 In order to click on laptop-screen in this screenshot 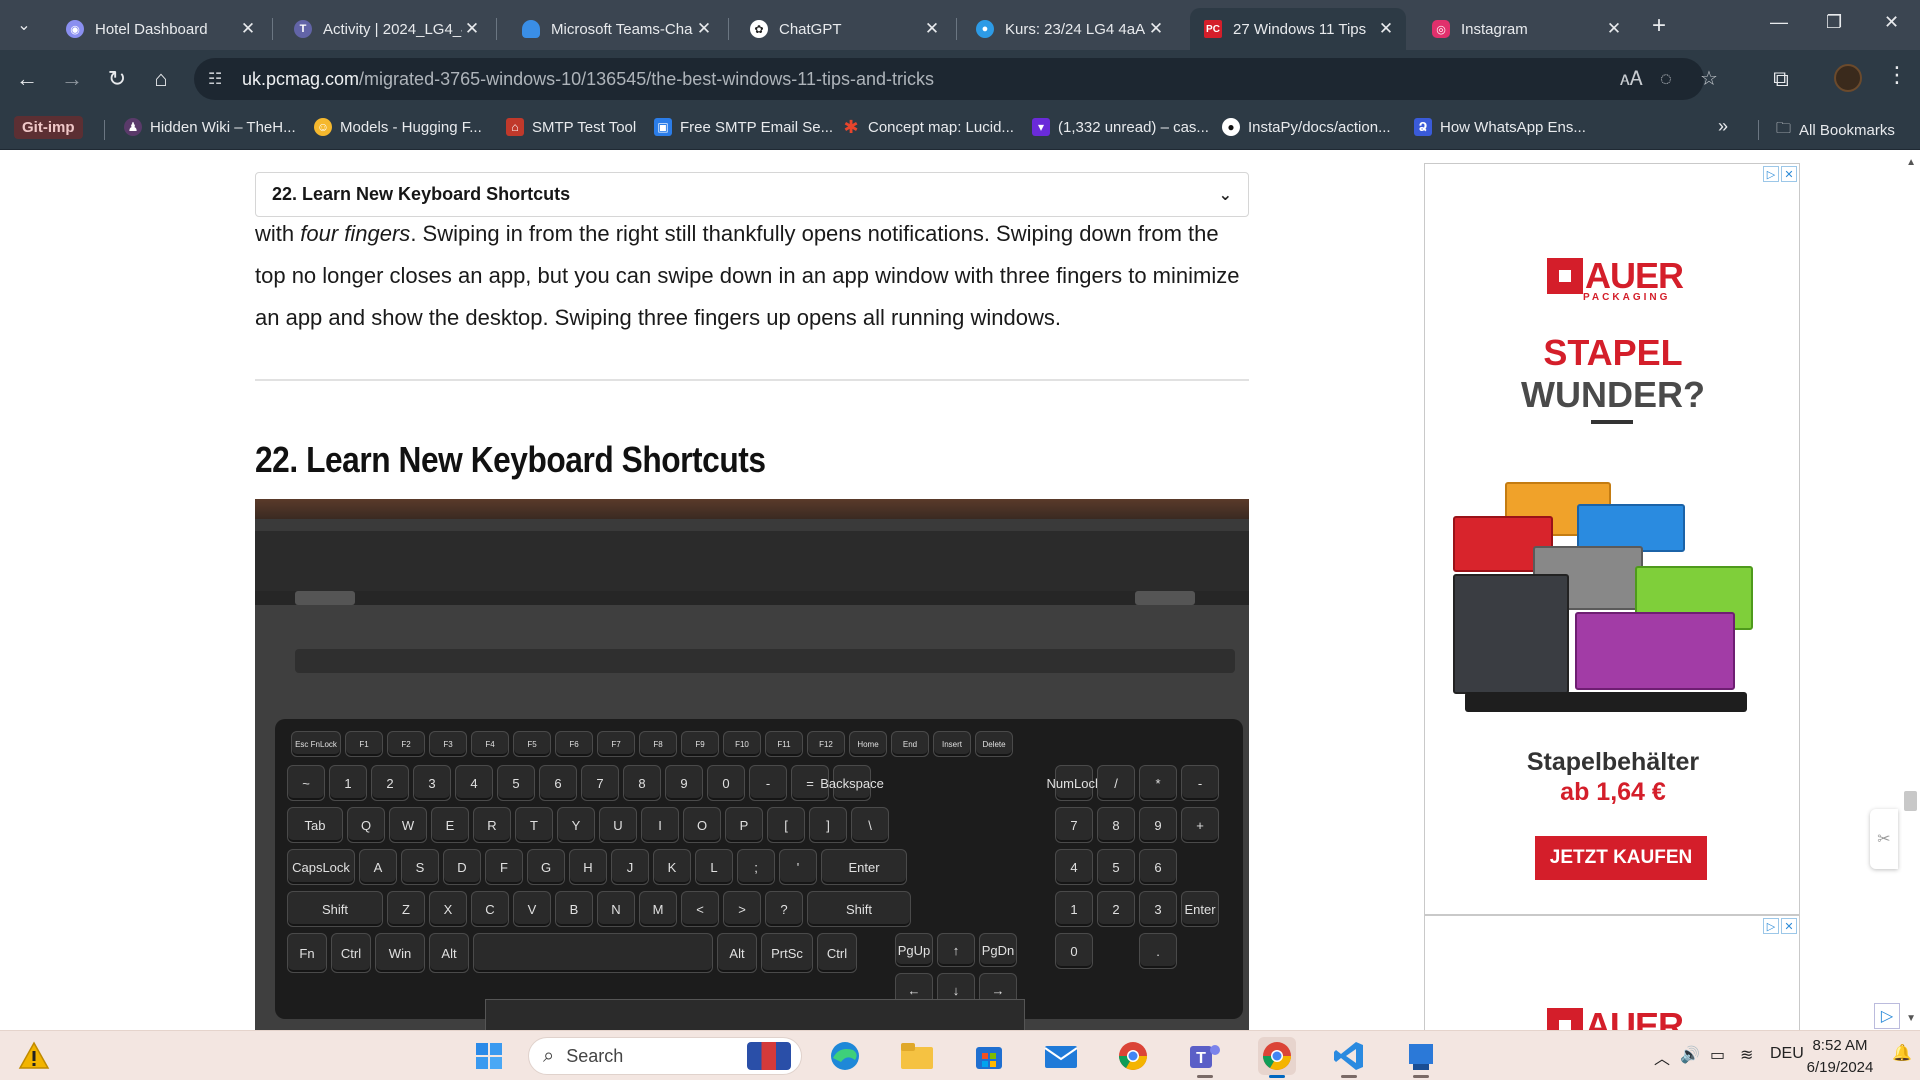, I will do `click(752, 509)`.